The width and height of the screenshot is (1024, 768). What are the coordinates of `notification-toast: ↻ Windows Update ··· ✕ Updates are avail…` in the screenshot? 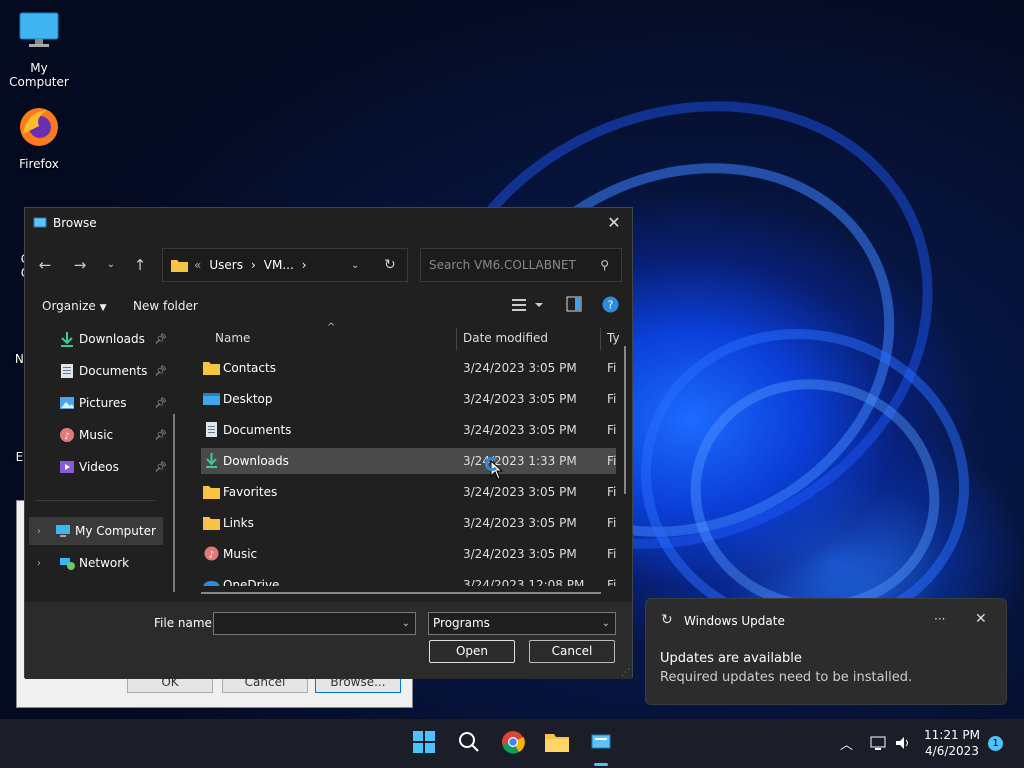 It's located at (826, 651).